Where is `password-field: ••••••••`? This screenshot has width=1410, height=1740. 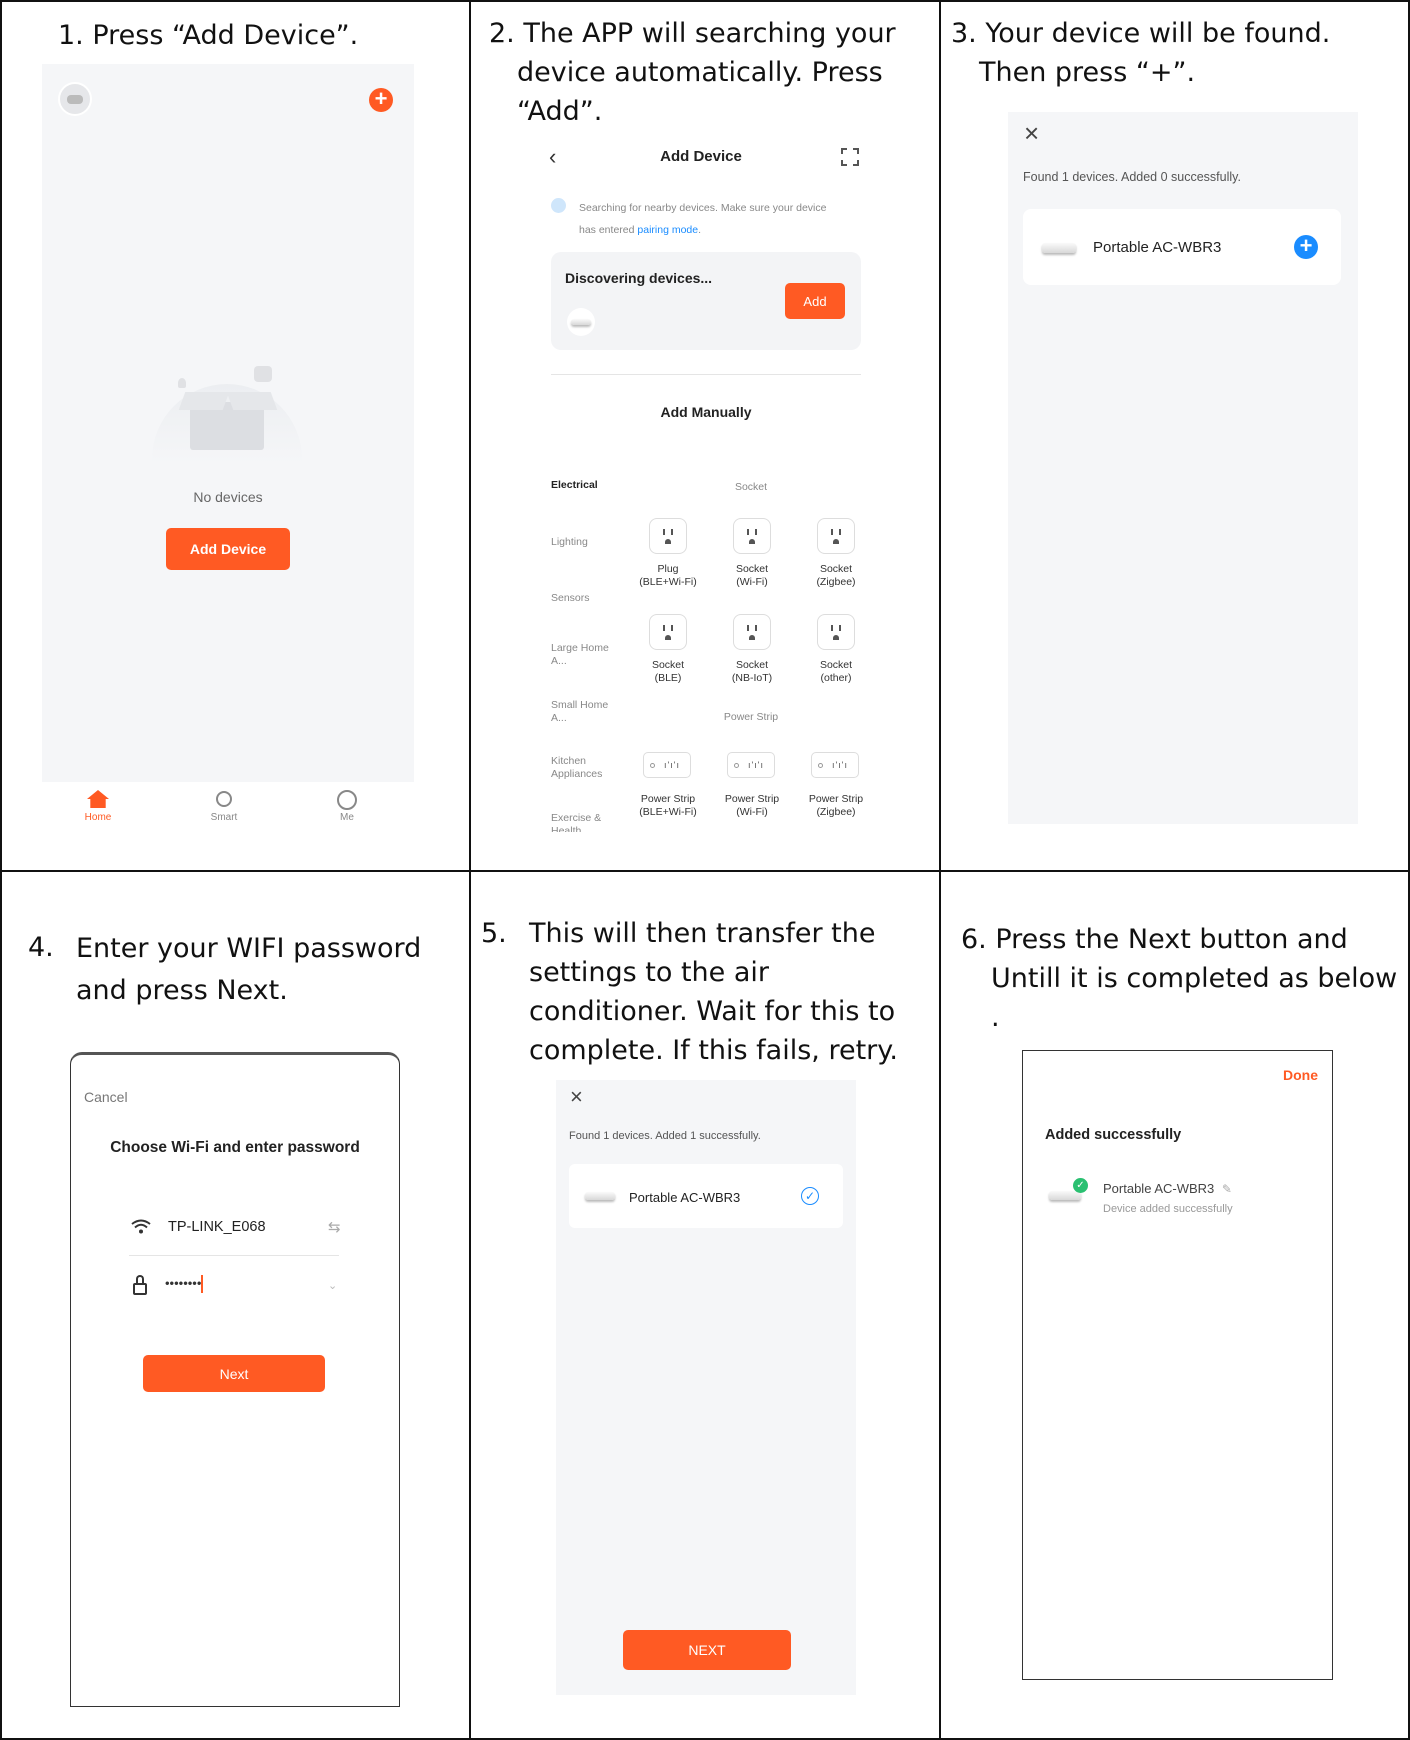 password-field: •••••••• is located at coordinates (184, 1284).